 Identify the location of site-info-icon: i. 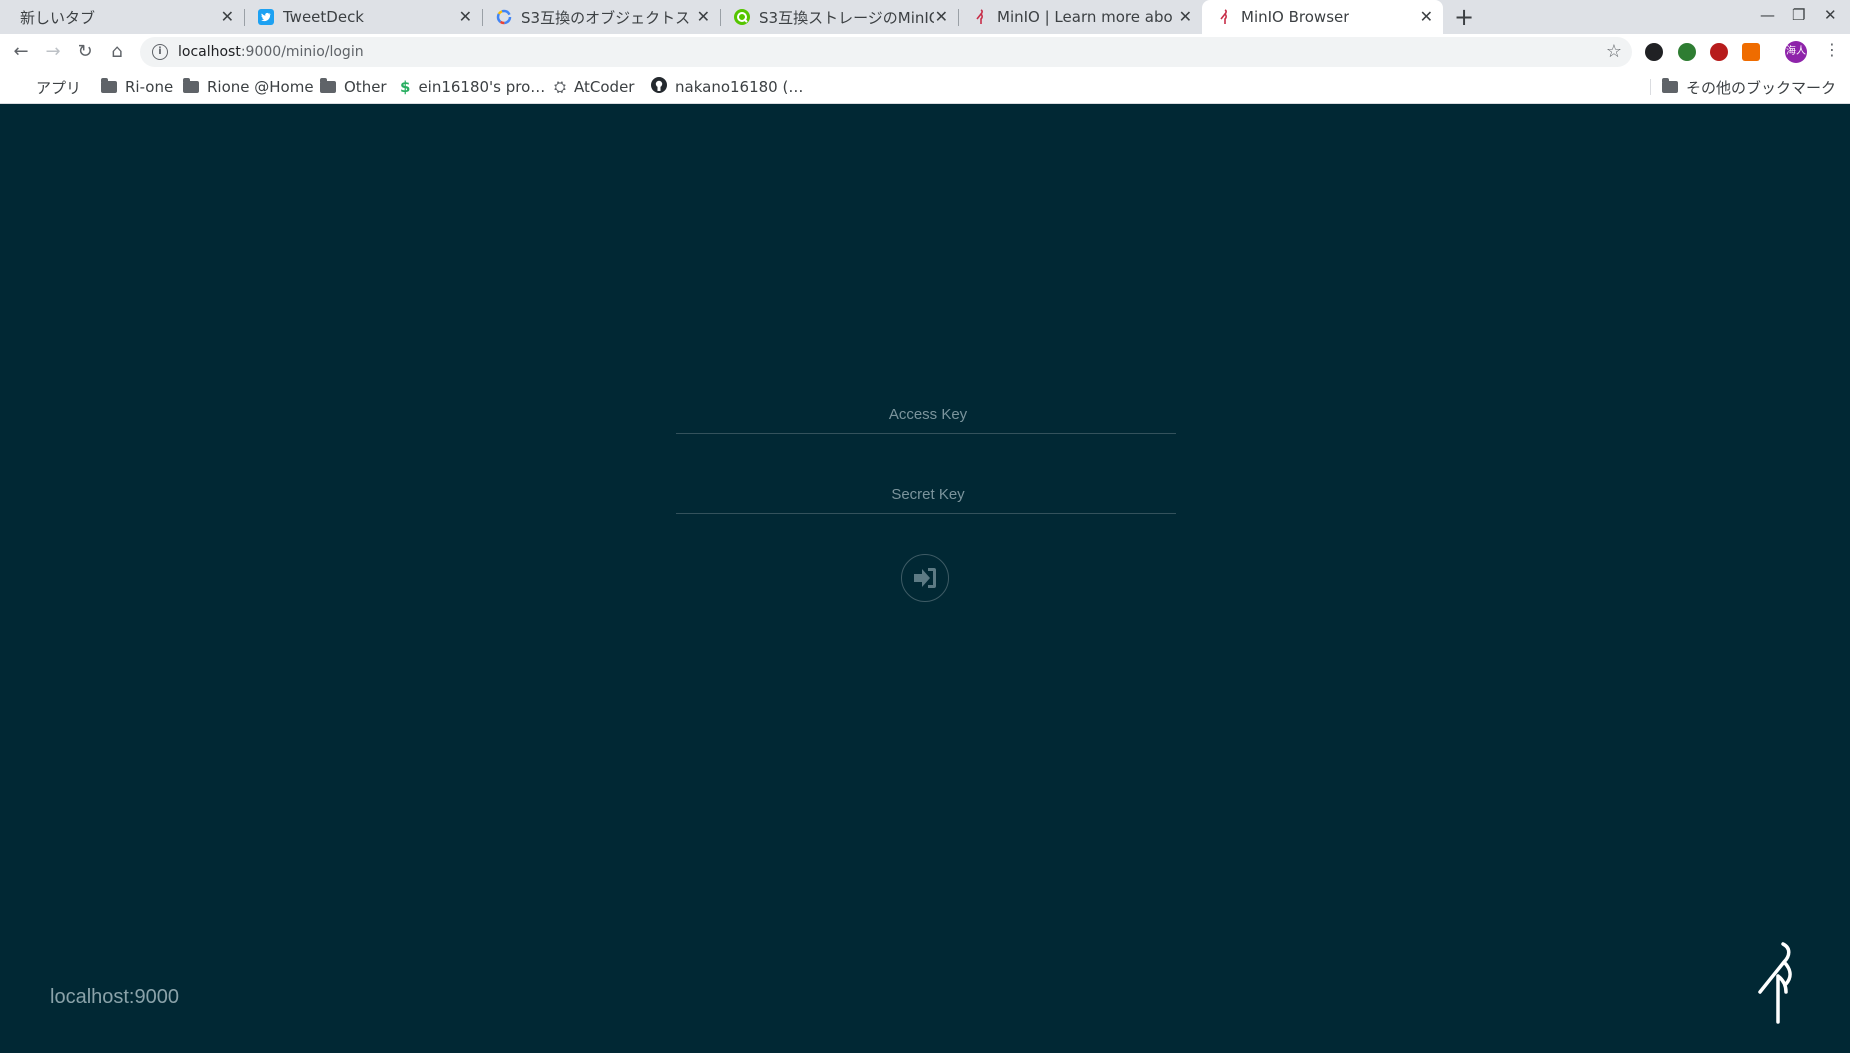
(160, 52).